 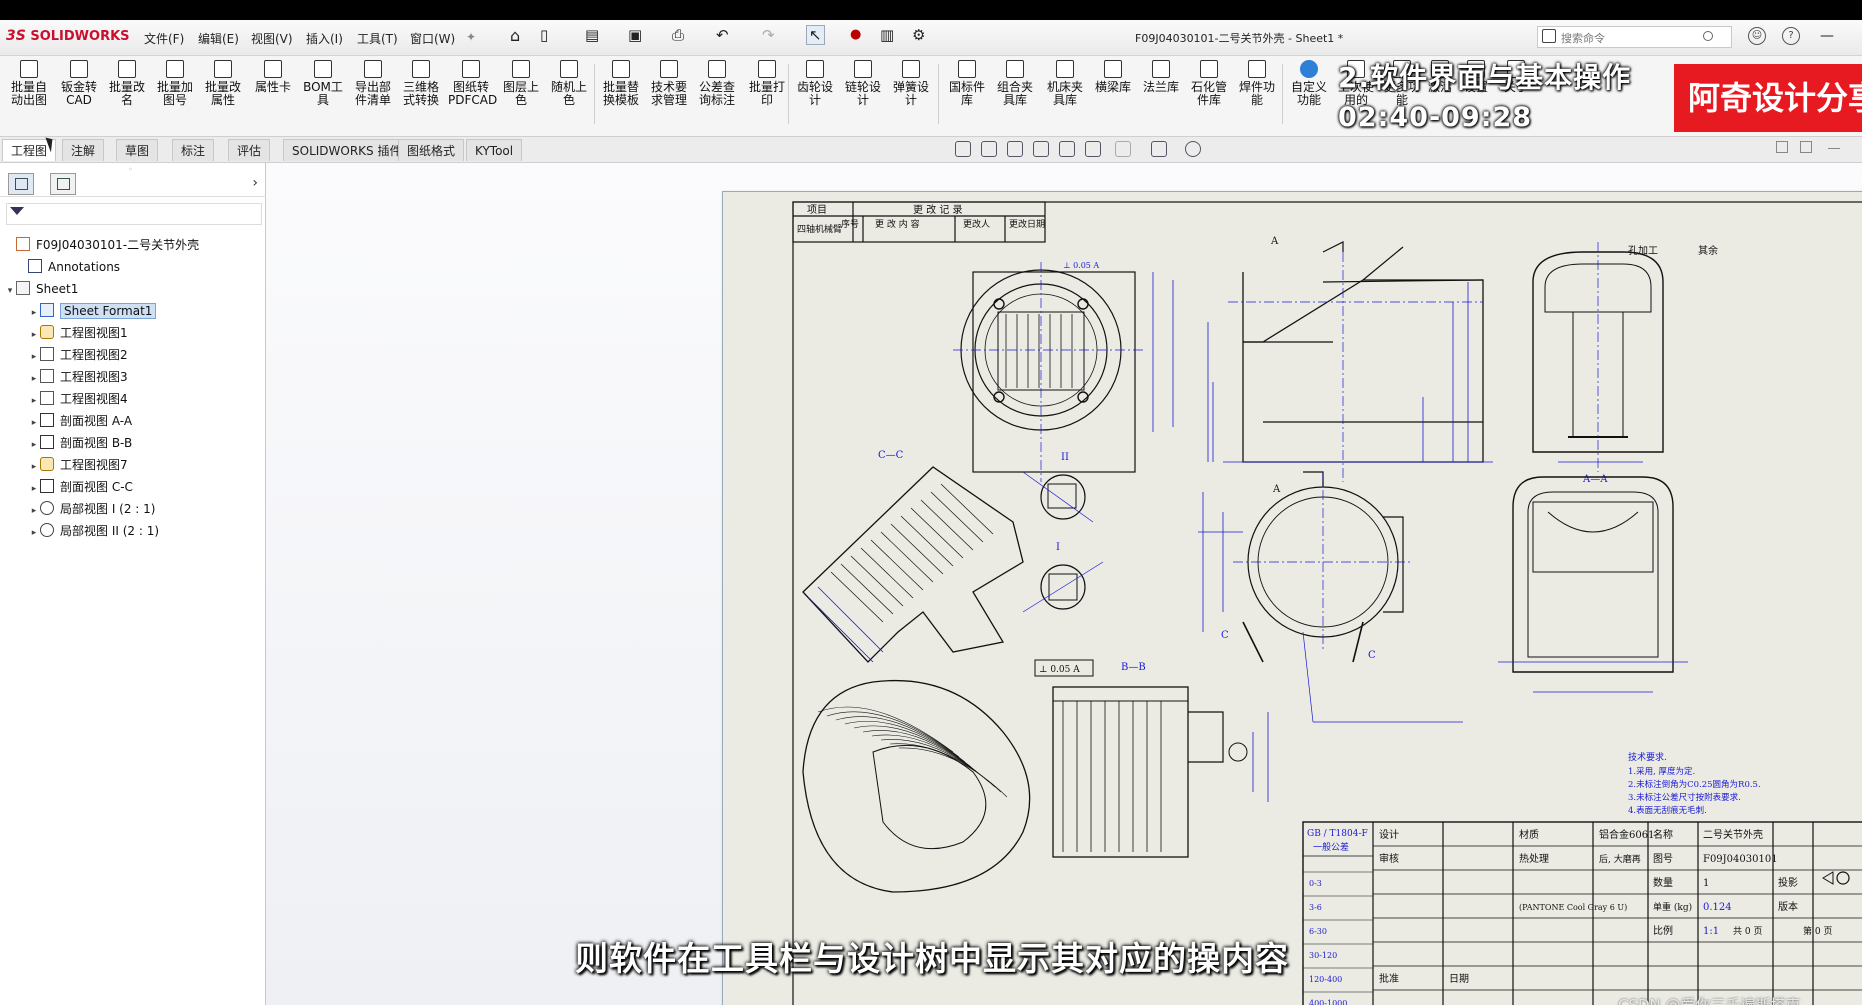 I want to click on section-view-icon, so click(x=1123, y=149).